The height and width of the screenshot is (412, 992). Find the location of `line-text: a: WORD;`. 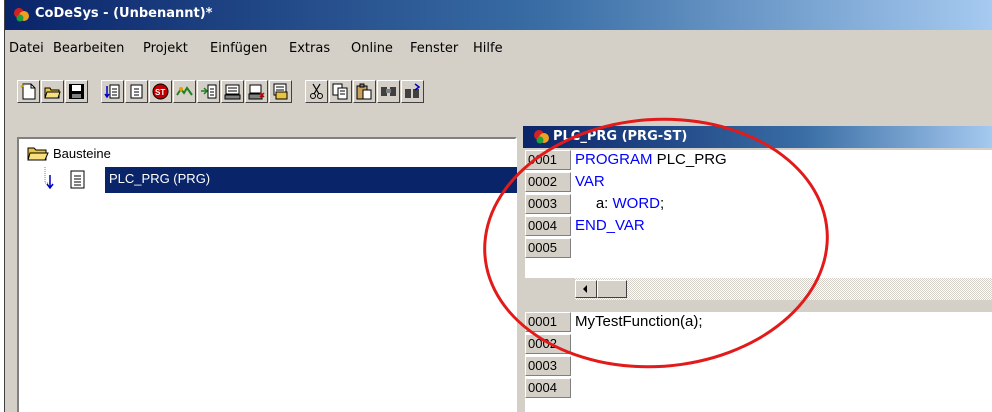

line-text: a: WORD; is located at coordinates (619, 204).